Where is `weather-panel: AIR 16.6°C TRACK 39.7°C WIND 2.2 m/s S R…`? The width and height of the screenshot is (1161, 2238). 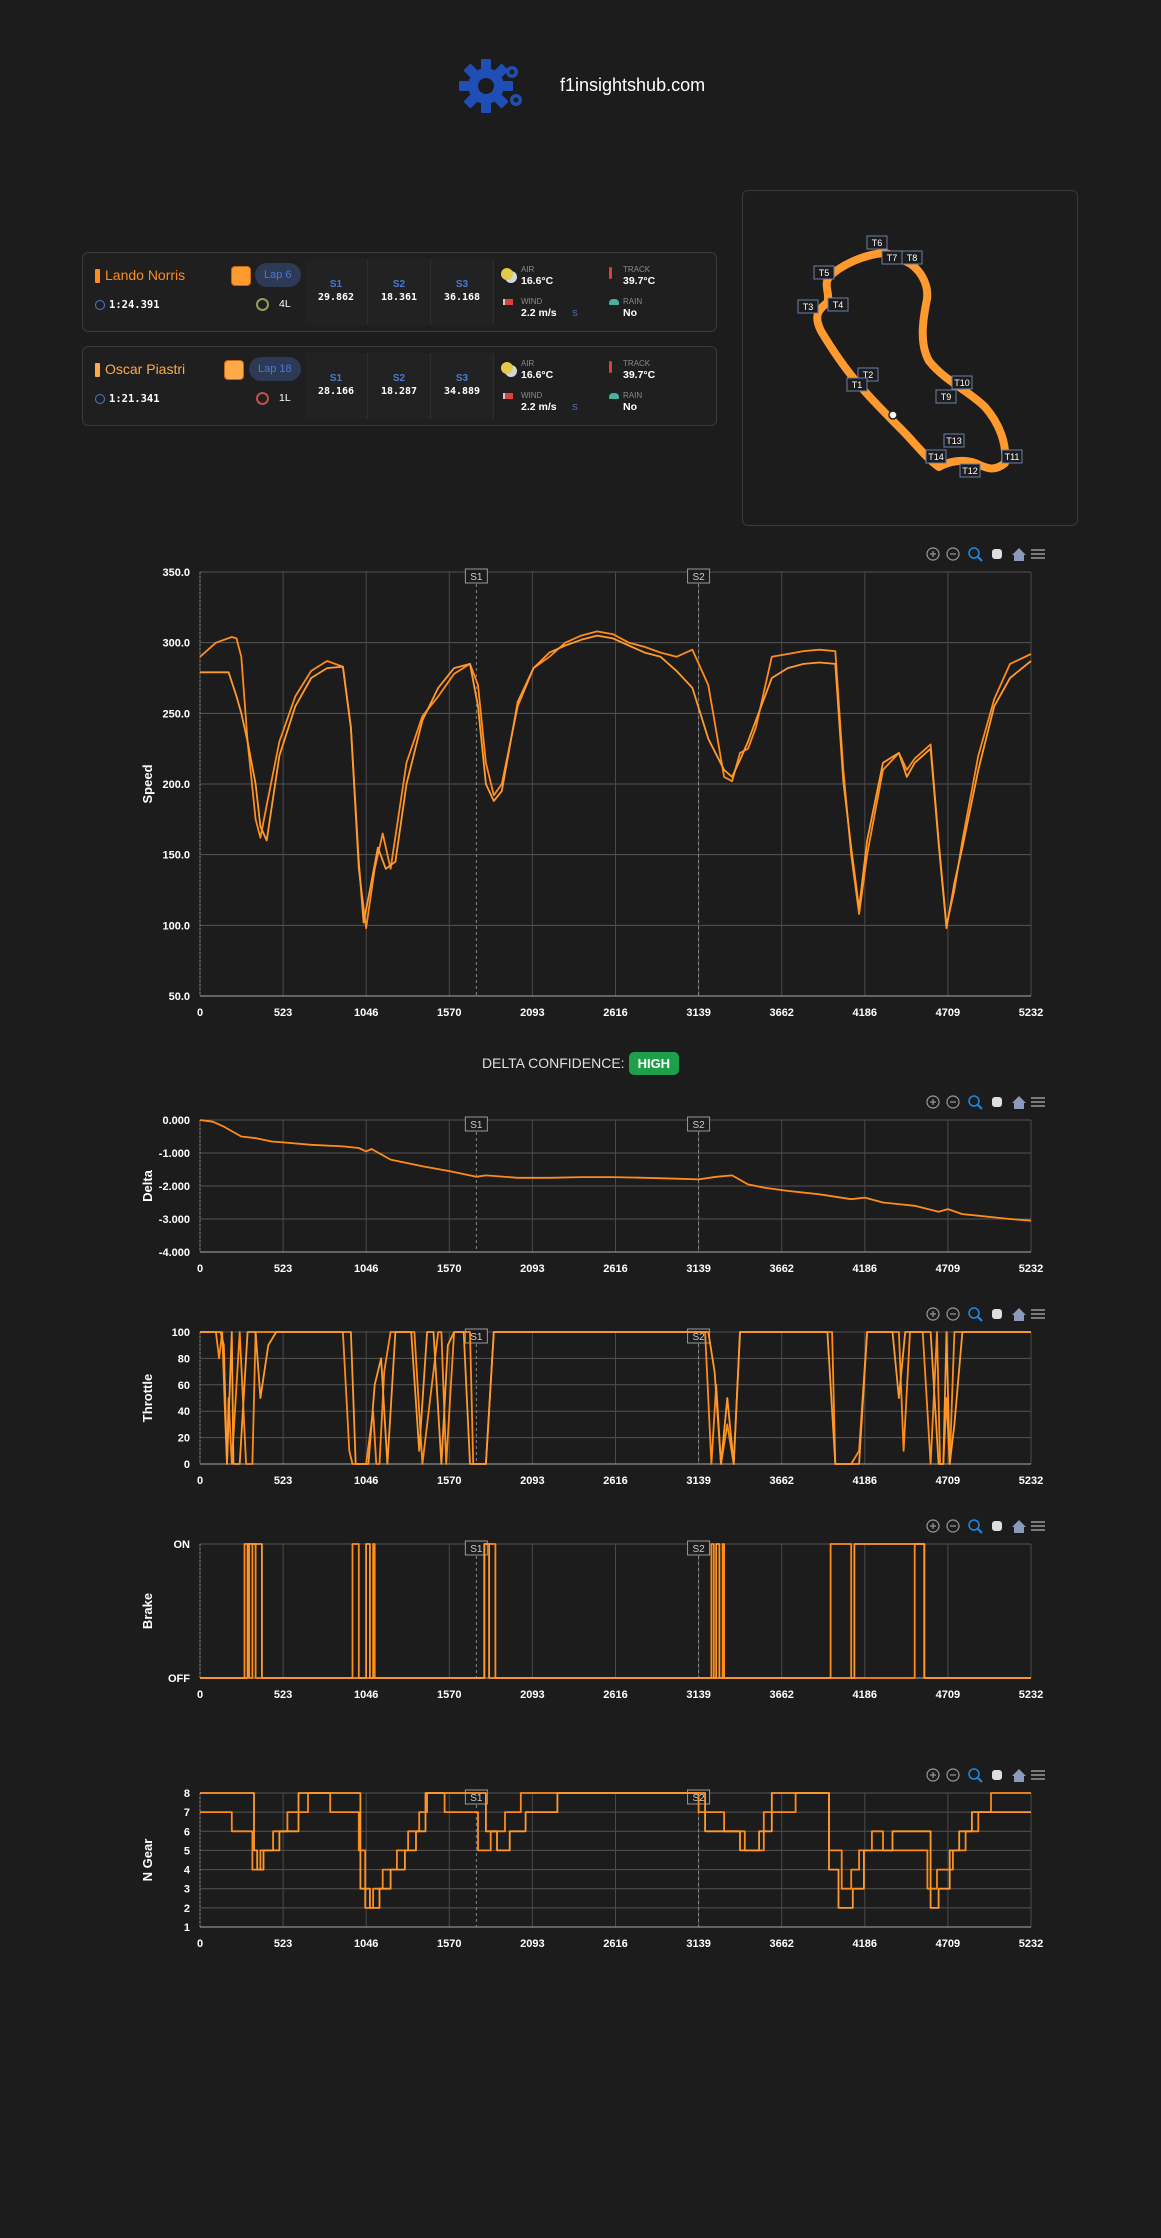
weather-panel: AIR 16.6°C TRACK 39.7°C WIND 2.2 m/s S R… is located at coordinates (600, 386).